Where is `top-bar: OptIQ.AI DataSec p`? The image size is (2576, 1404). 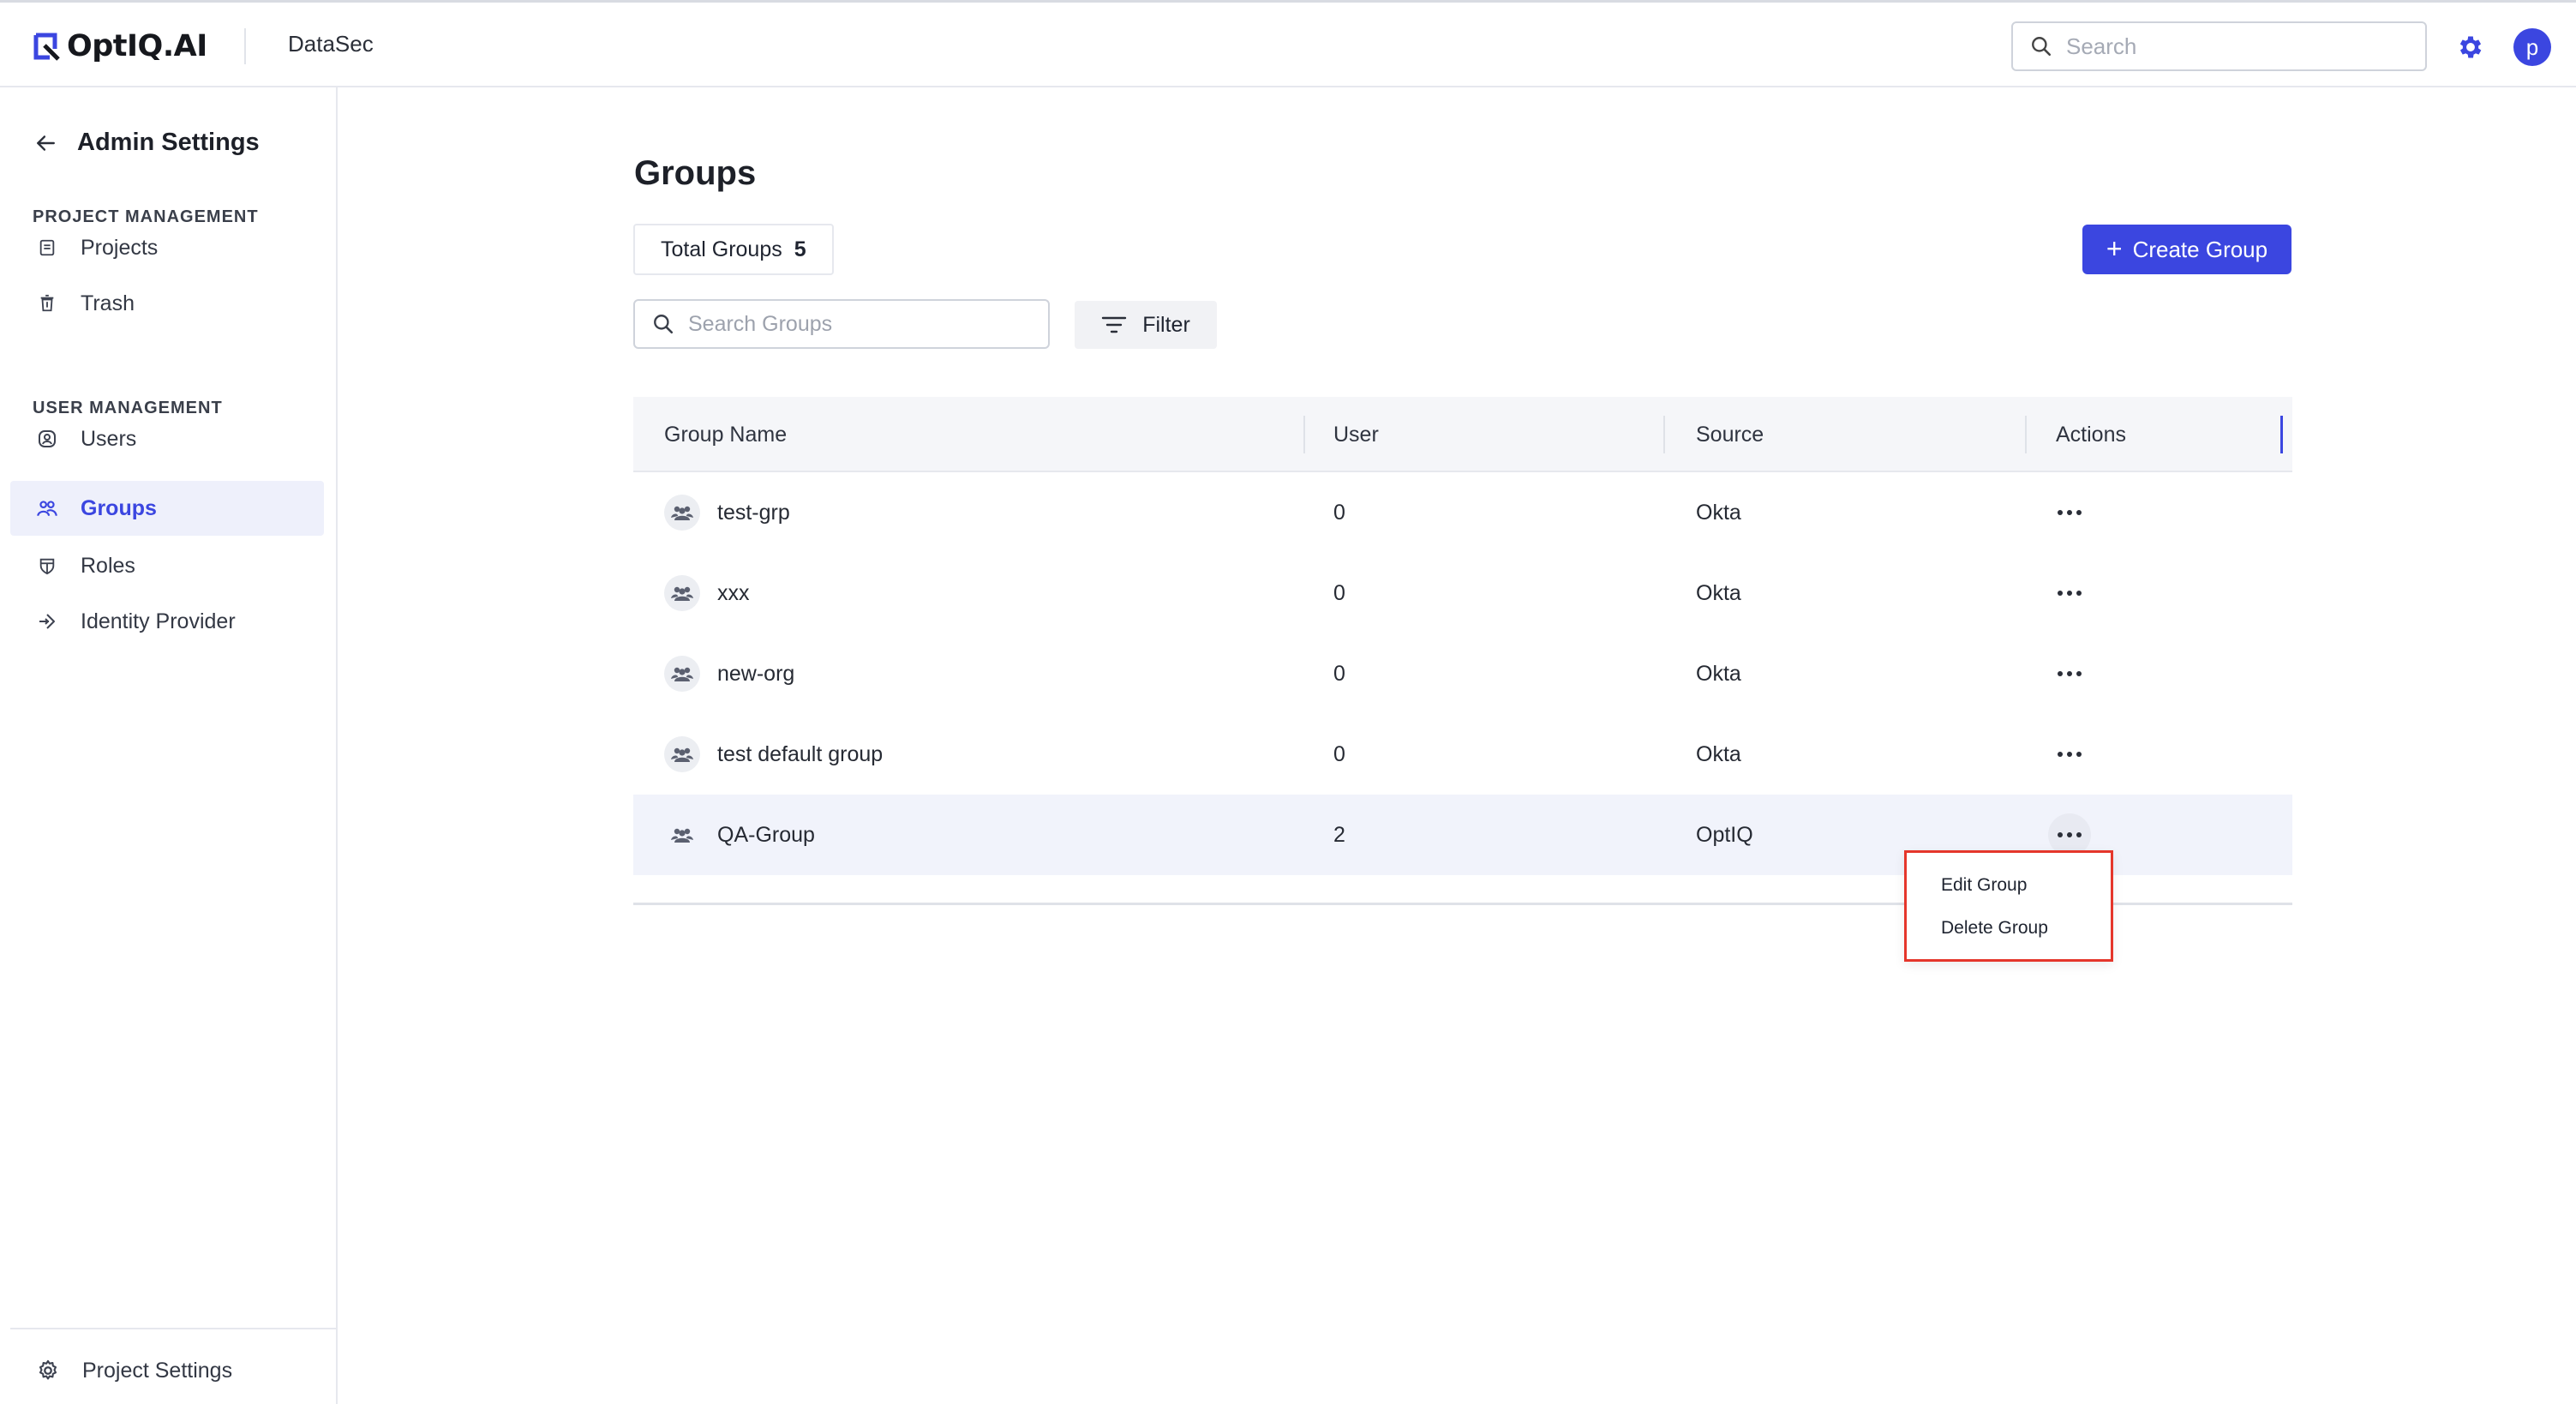
top-bar: OptIQ.AI DataSec p is located at coordinates (1288, 43).